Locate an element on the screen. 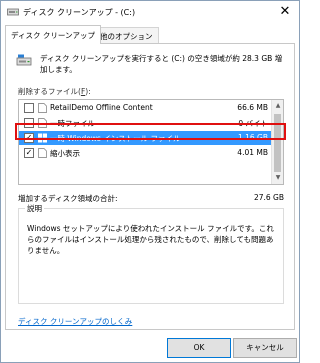 Image resolution: width=320 pixels, height=363 pixels. file-size: 1.16 GB is located at coordinates (252, 137).